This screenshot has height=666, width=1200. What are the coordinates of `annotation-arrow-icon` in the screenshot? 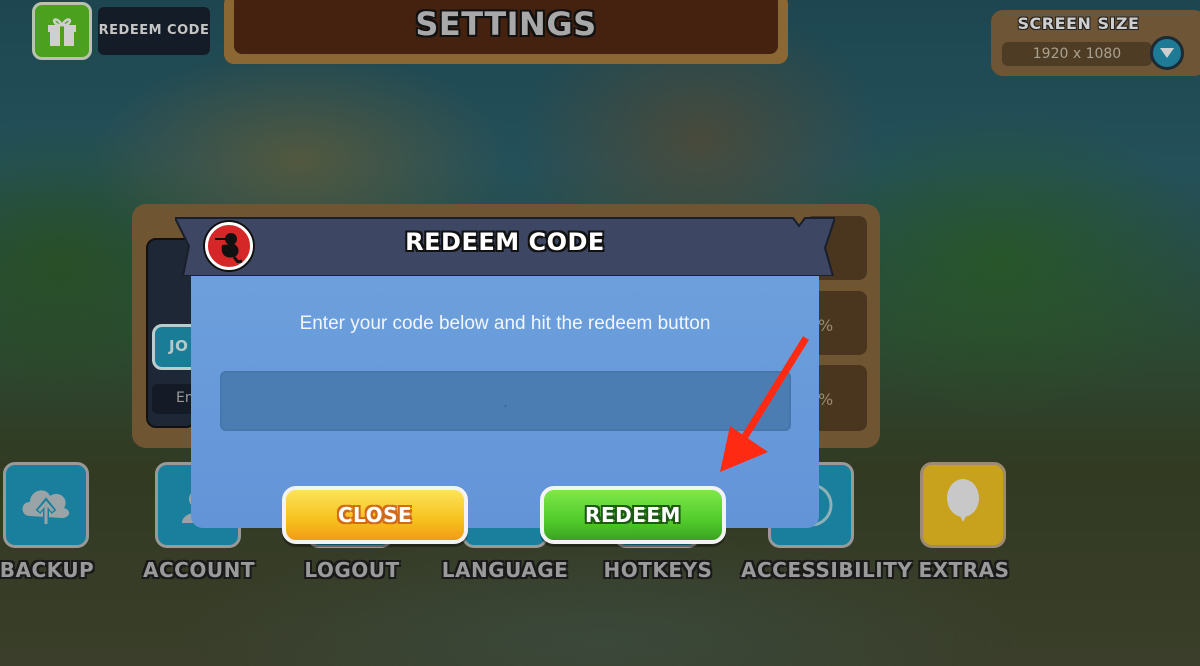 It's located at (764, 404).